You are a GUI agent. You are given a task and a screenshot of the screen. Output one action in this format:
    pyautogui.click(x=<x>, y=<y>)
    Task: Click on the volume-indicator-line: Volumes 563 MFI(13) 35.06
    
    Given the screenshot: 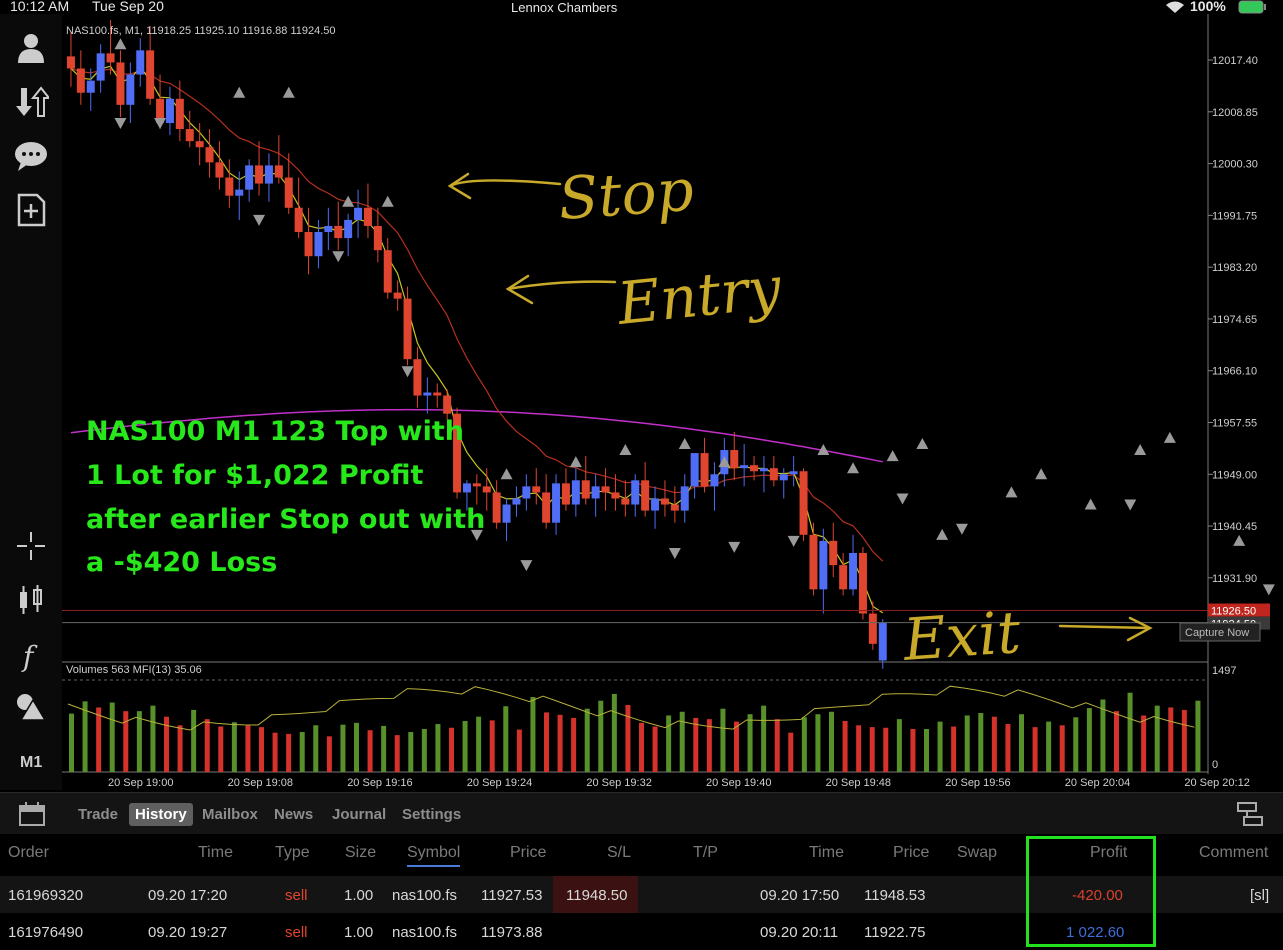 What is the action you would take?
    pyautogui.click(x=134, y=670)
    